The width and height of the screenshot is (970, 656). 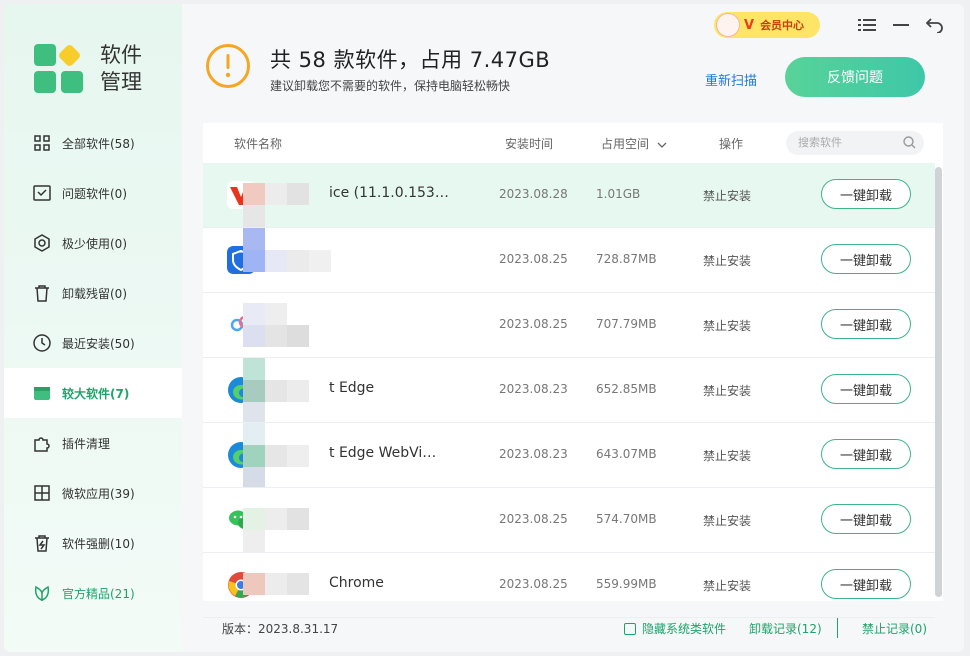 I want to click on sidebar-item-label: 极少使用(0), so click(x=94, y=243).